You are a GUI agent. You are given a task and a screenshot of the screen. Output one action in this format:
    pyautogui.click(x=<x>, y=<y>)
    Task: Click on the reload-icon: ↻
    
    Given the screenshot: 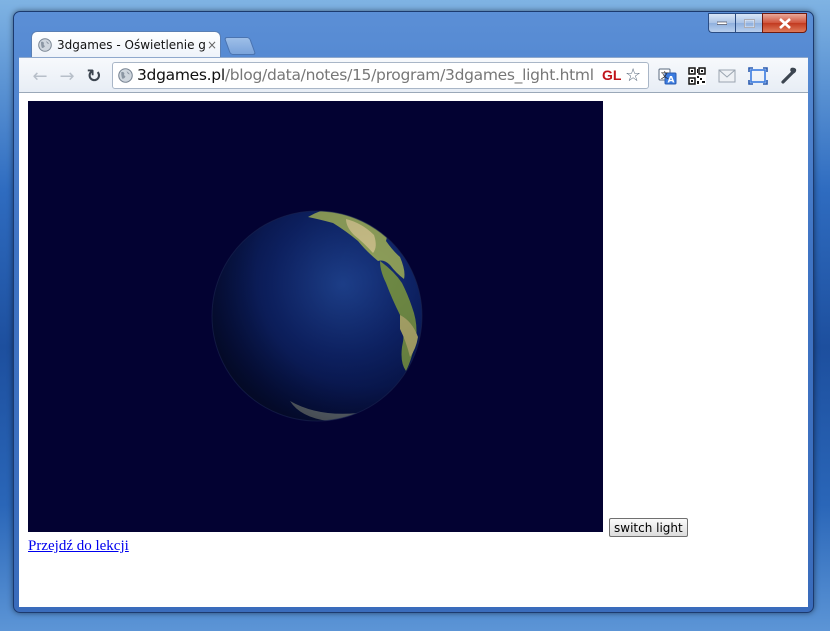 What is the action you would take?
    pyautogui.click(x=94, y=76)
    